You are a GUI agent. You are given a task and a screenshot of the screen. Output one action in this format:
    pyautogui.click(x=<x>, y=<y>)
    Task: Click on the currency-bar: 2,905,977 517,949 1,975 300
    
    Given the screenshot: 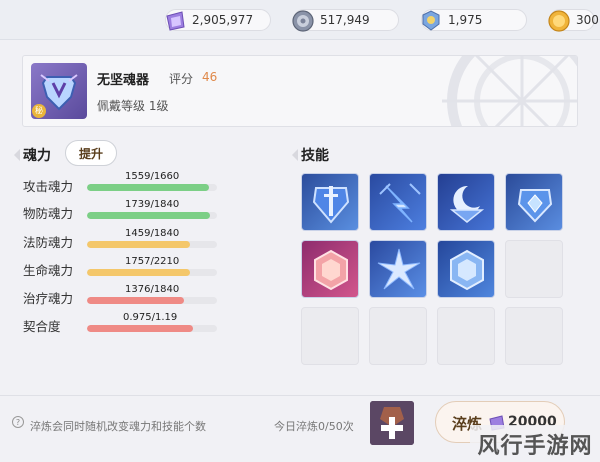 What is the action you would take?
    pyautogui.click(x=300, y=20)
    